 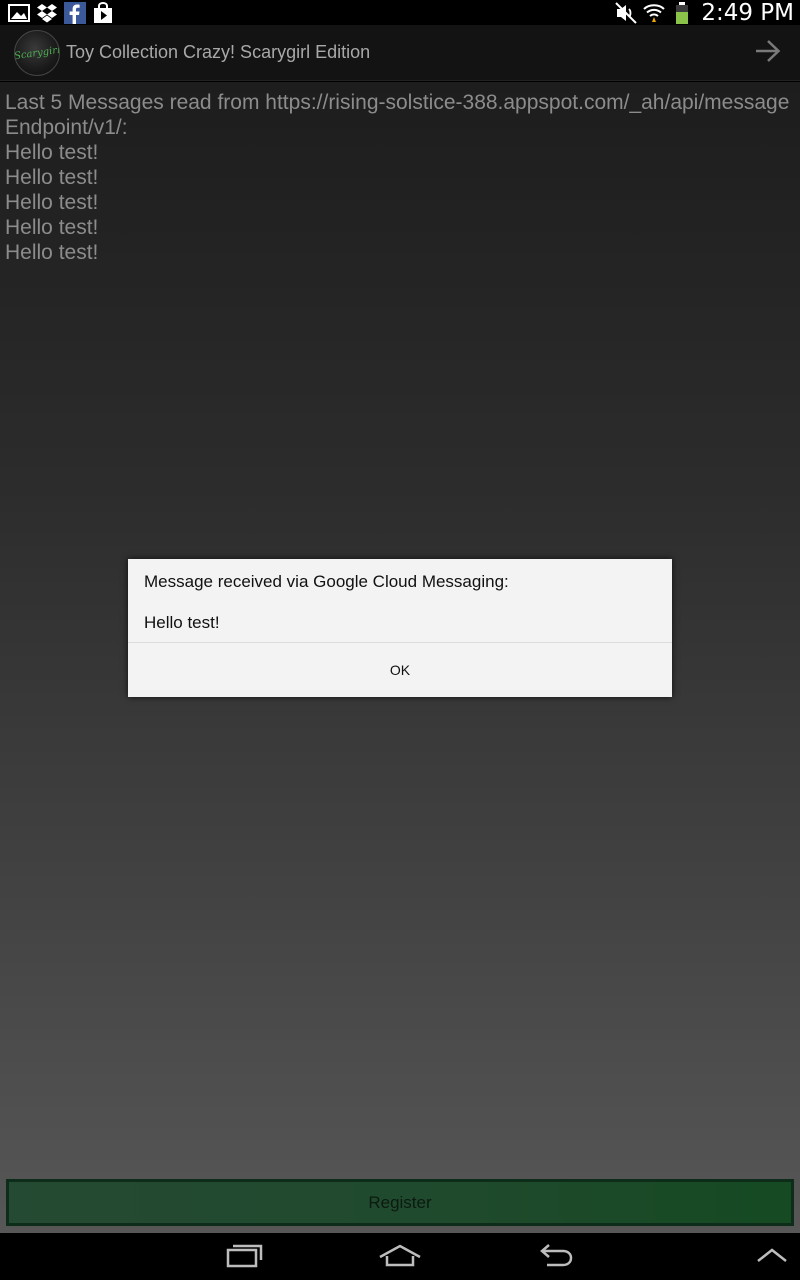 I want to click on app-logo-text: Scarygirl, so click(x=37, y=53).